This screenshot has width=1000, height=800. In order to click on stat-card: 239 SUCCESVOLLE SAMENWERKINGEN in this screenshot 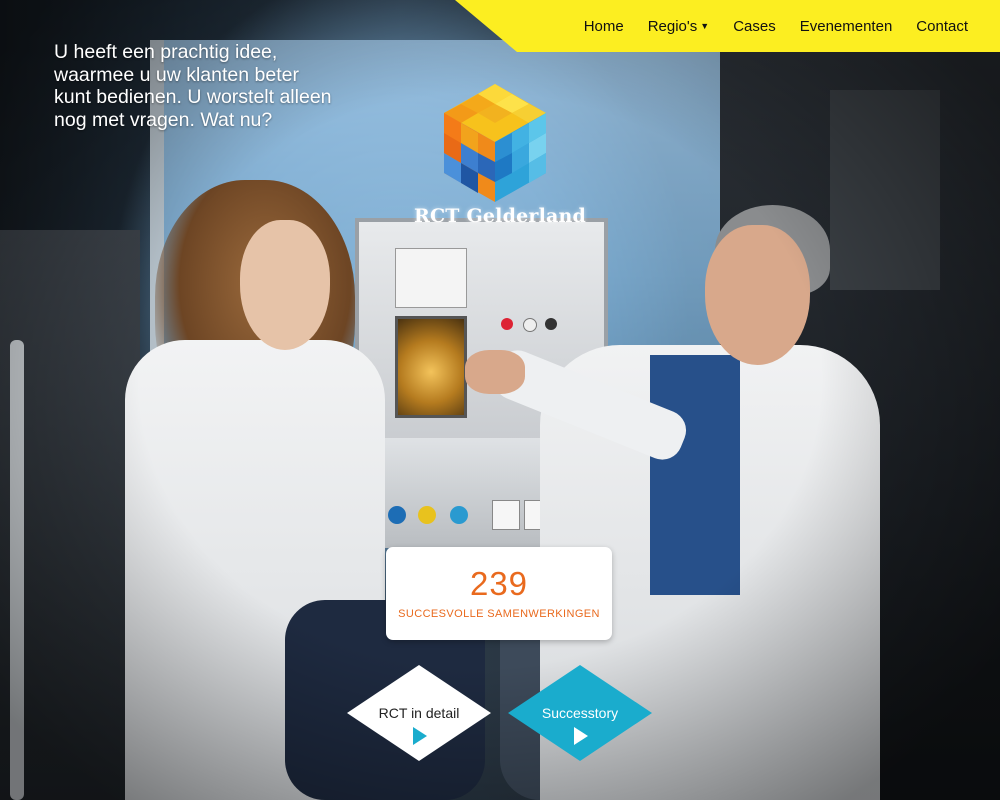, I will do `click(499, 593)`.